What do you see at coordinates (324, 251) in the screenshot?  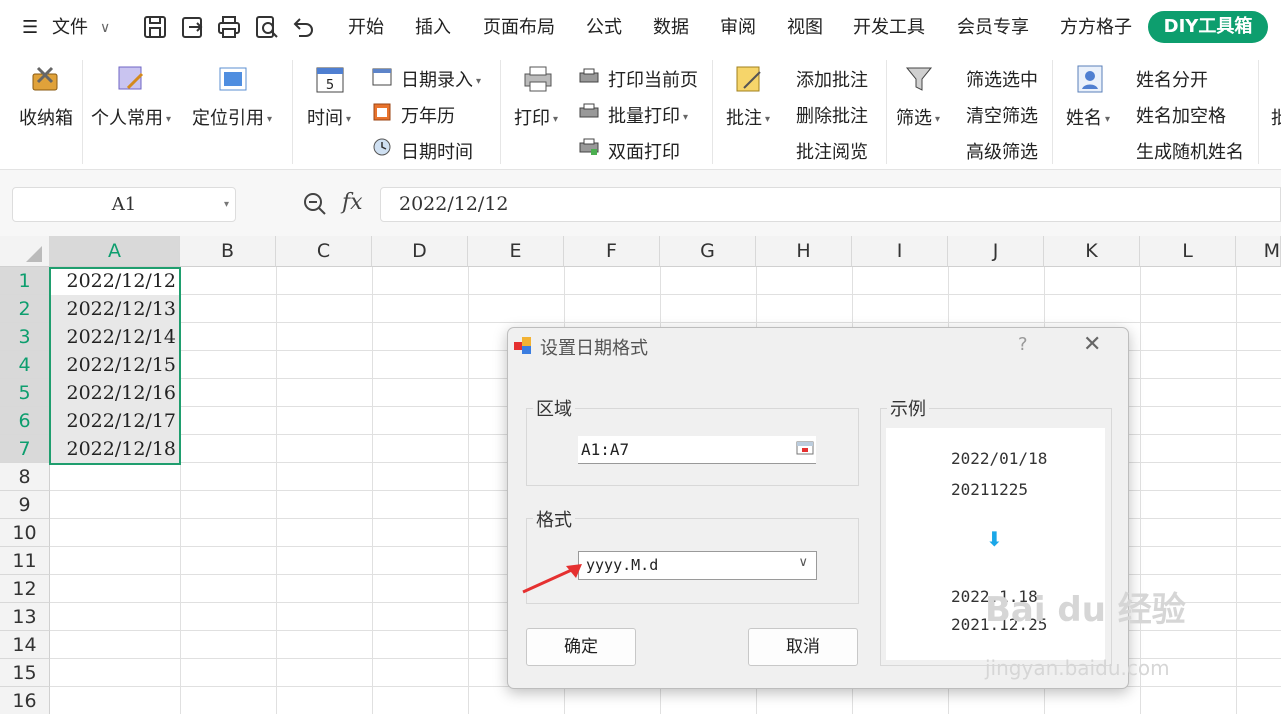 I see `column-header: C` at bounding box center [324, 251].